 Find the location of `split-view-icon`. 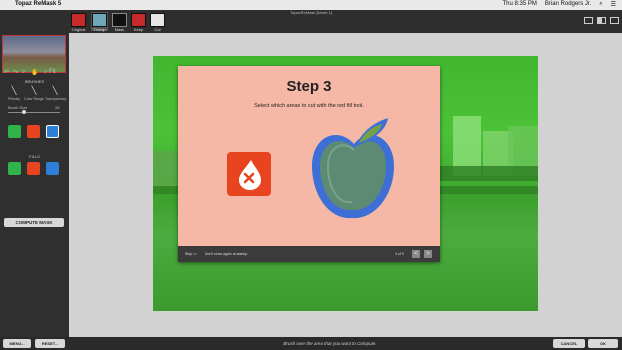

split-view-icon is located at coordinates (601, 20).